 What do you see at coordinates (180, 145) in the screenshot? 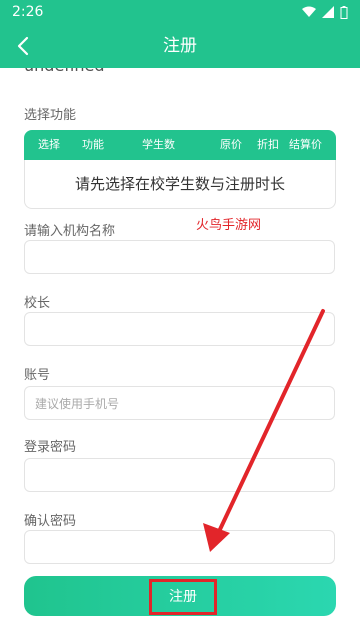
I see `function-table-header: 选择 功能 学生数 原价 折扣 结算价` at bounding box center [180, 145].